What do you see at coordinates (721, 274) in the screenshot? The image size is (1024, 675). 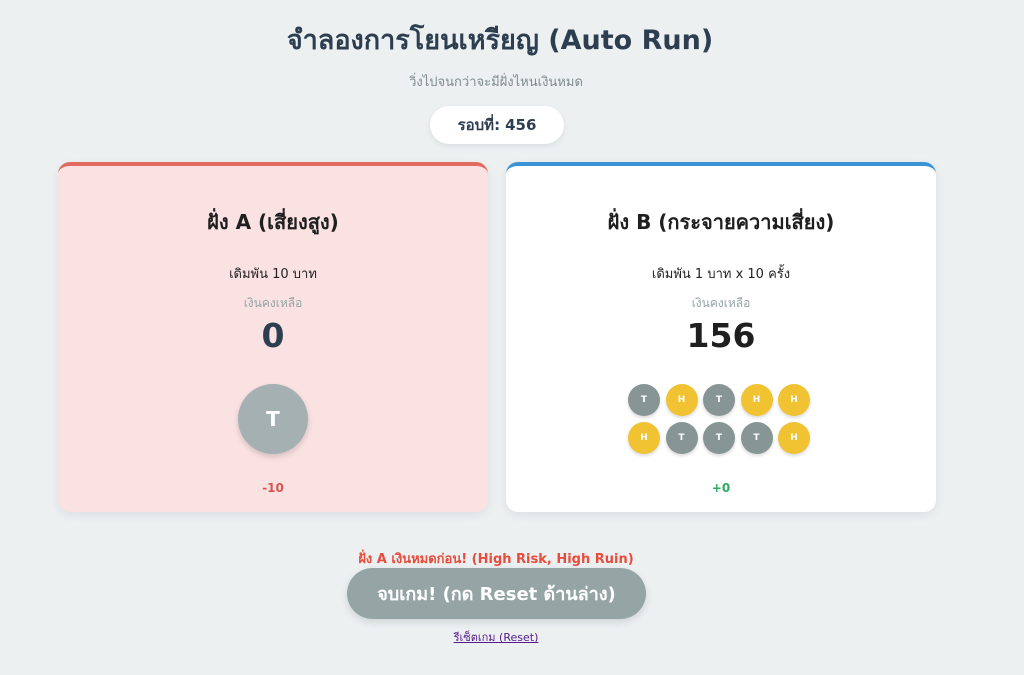 I see `side-b-bet: เดิมพัน 1 บาท x 10 ครั้ง` at bounding box center [721, 274].